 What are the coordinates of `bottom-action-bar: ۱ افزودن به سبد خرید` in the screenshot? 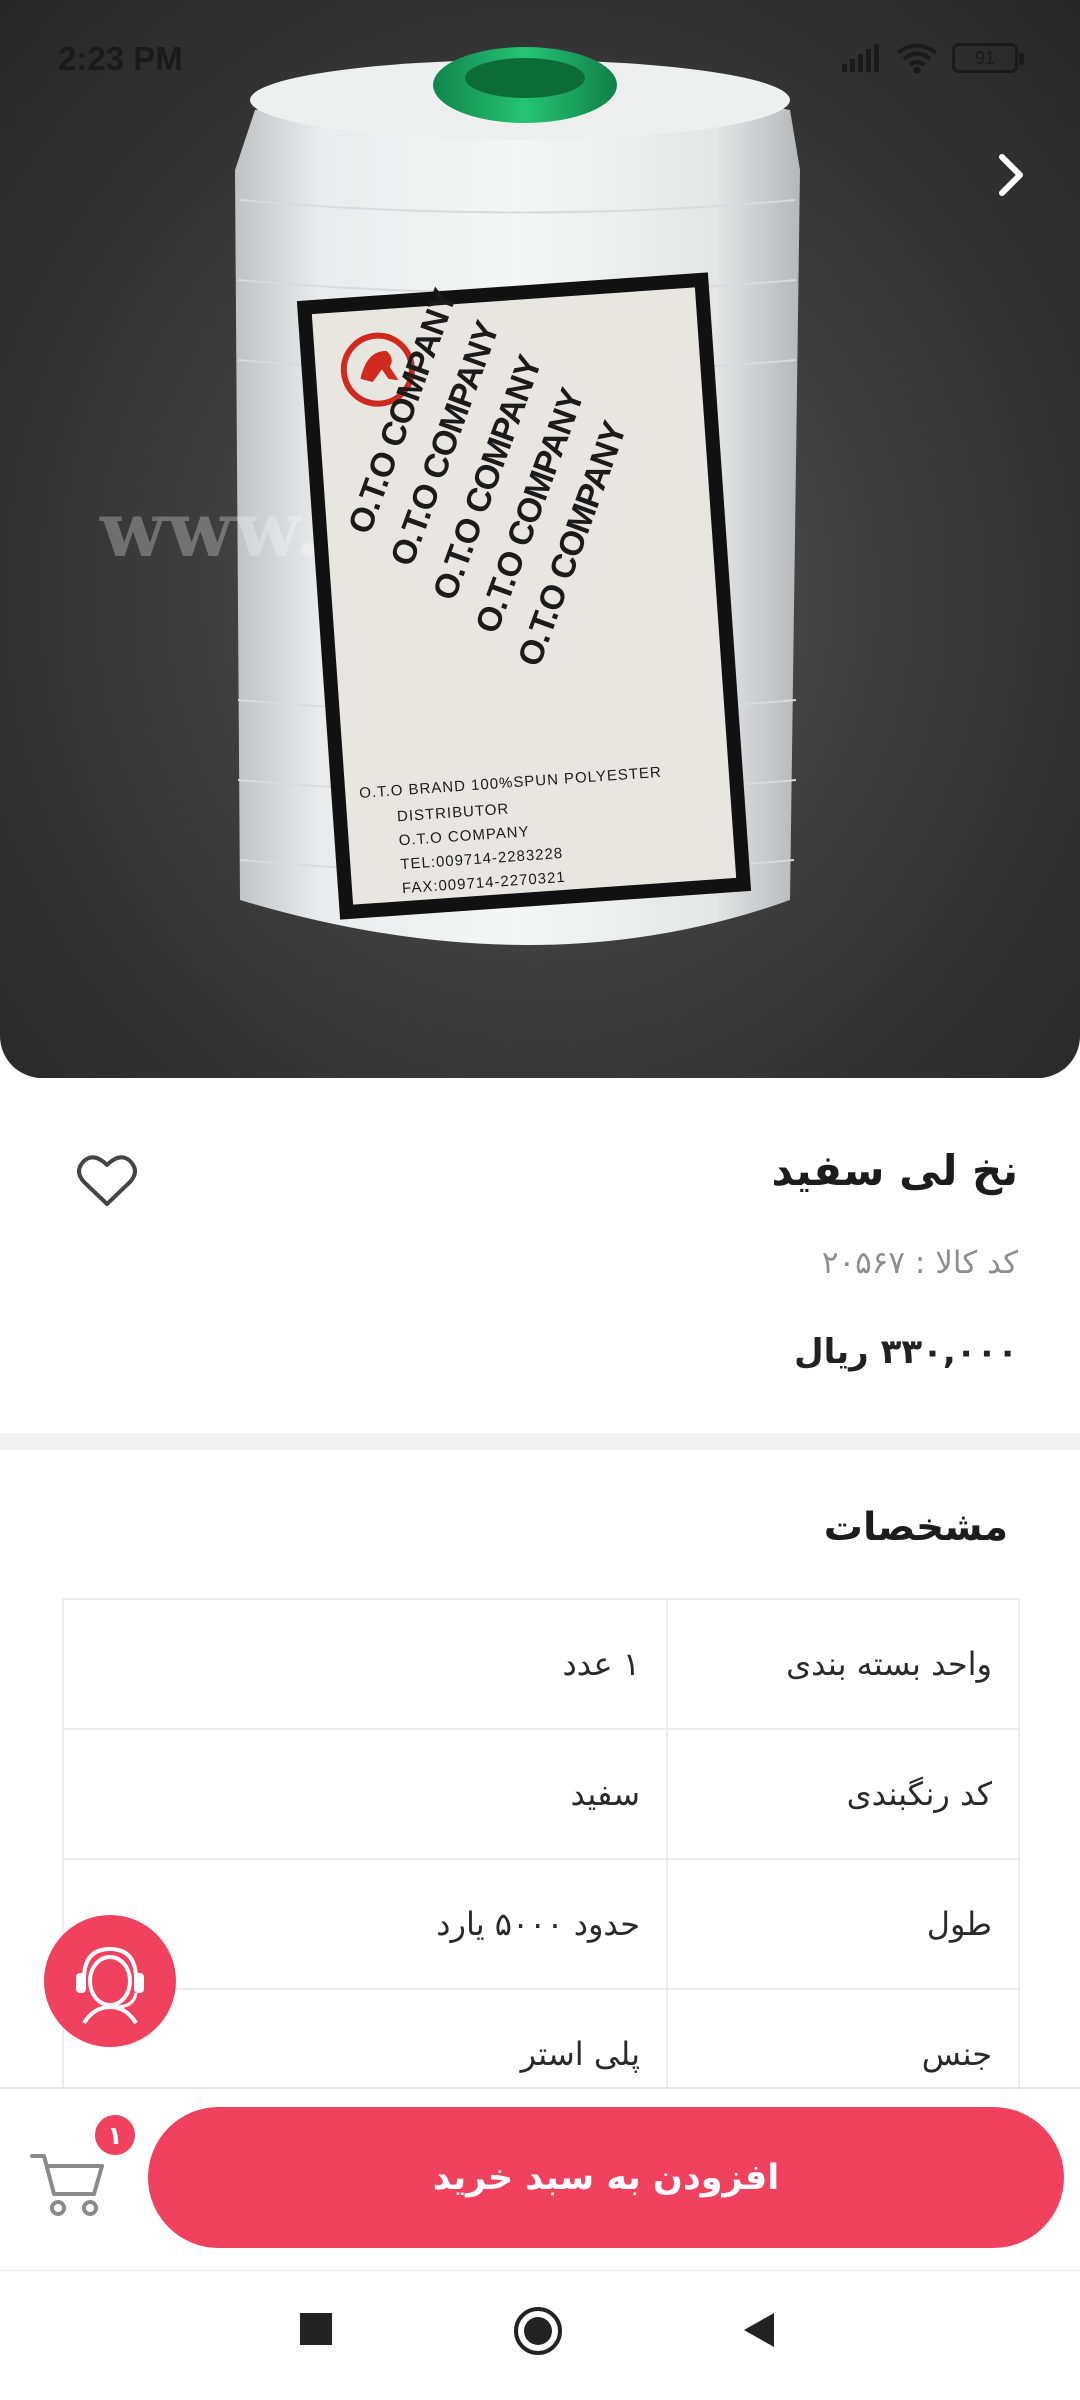 It's located at (540, 2178).